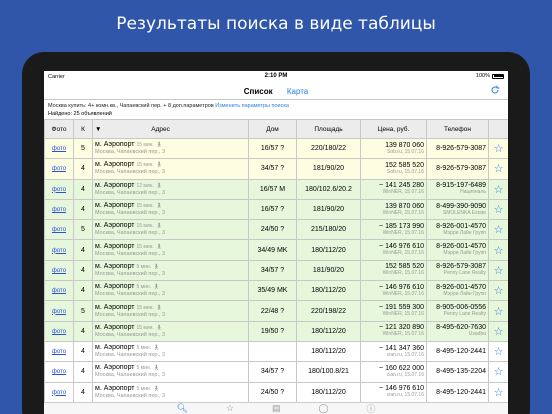 The height and width of the screenshot is (414, 552). Describe the element at coordinates (456, 327) in the screenshot. I see `phone-number: 8-495-620-7630` at that location.